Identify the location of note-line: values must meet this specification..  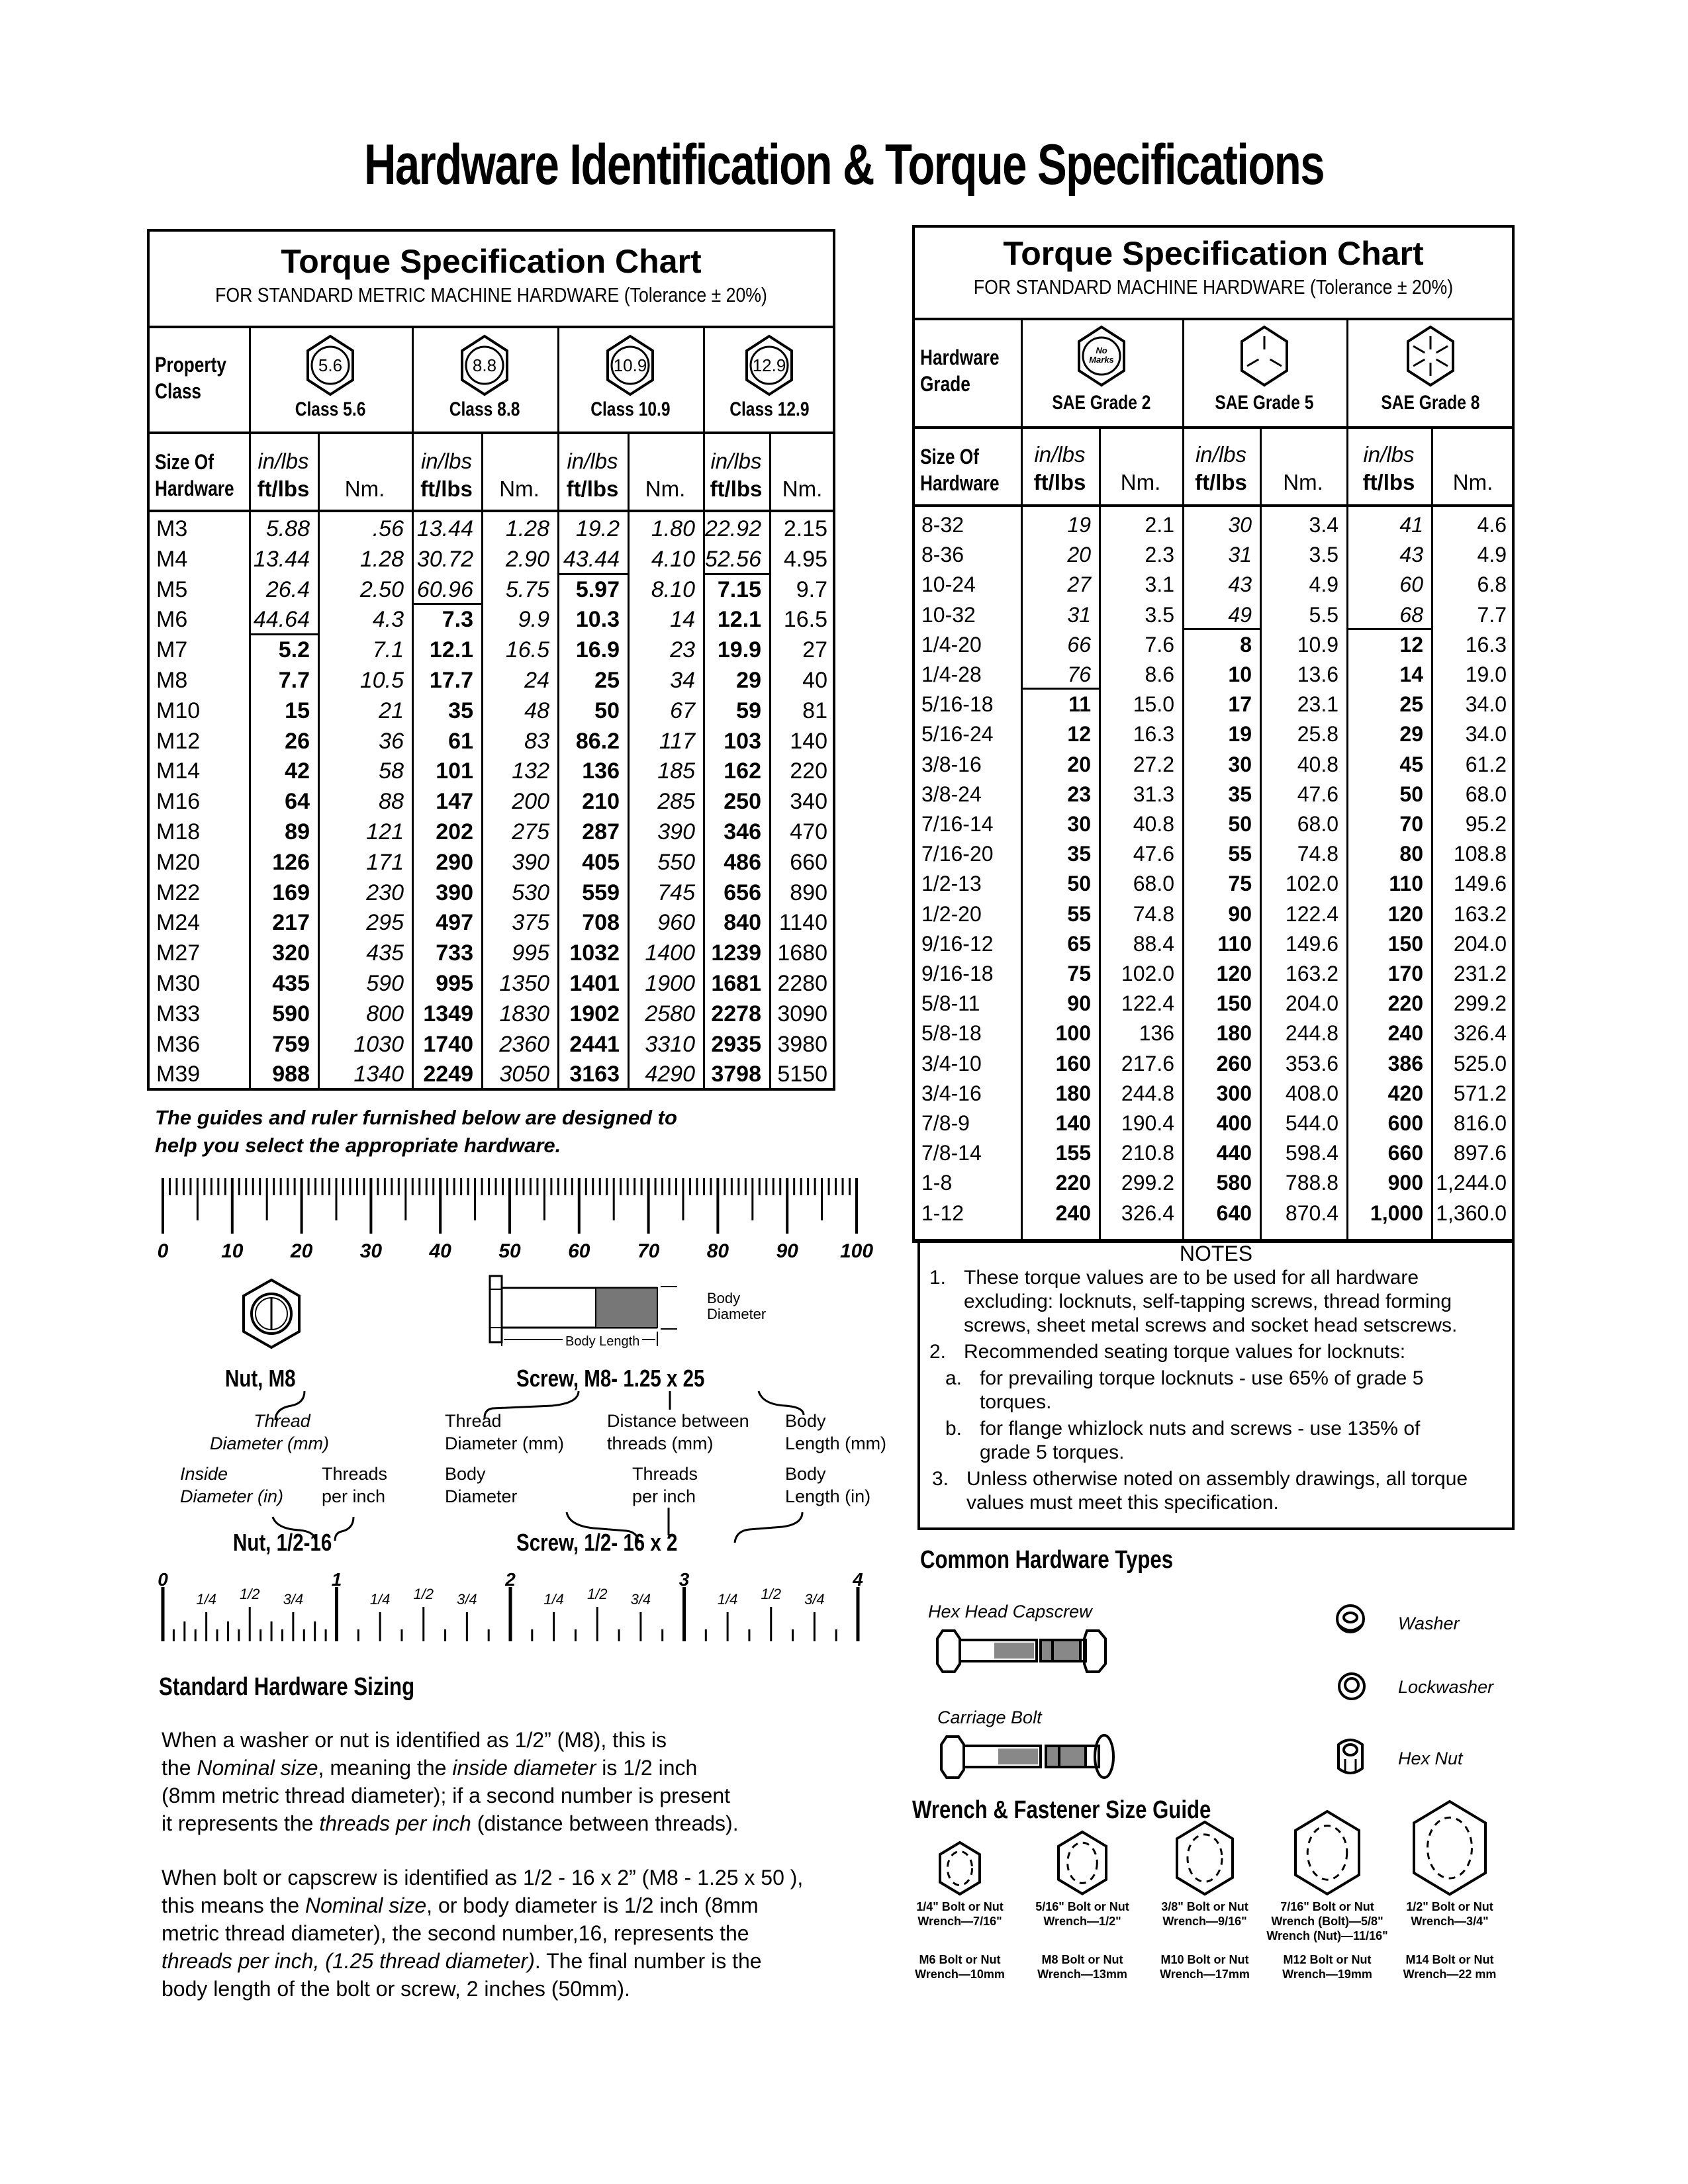
(1122, 1503).